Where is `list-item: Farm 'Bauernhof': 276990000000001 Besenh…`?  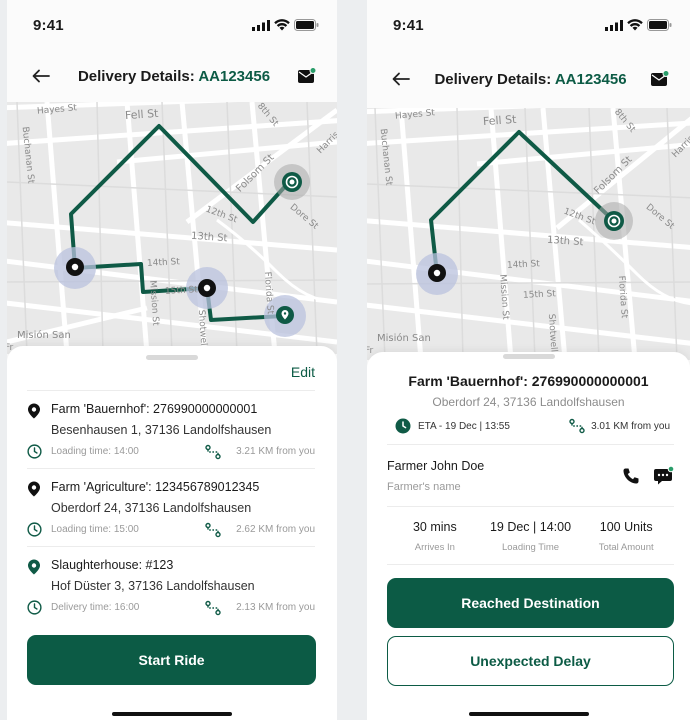 list-item: Farm 'Bauernhof': 276990000000001 Besenh… is located at coordinates (171, 429).